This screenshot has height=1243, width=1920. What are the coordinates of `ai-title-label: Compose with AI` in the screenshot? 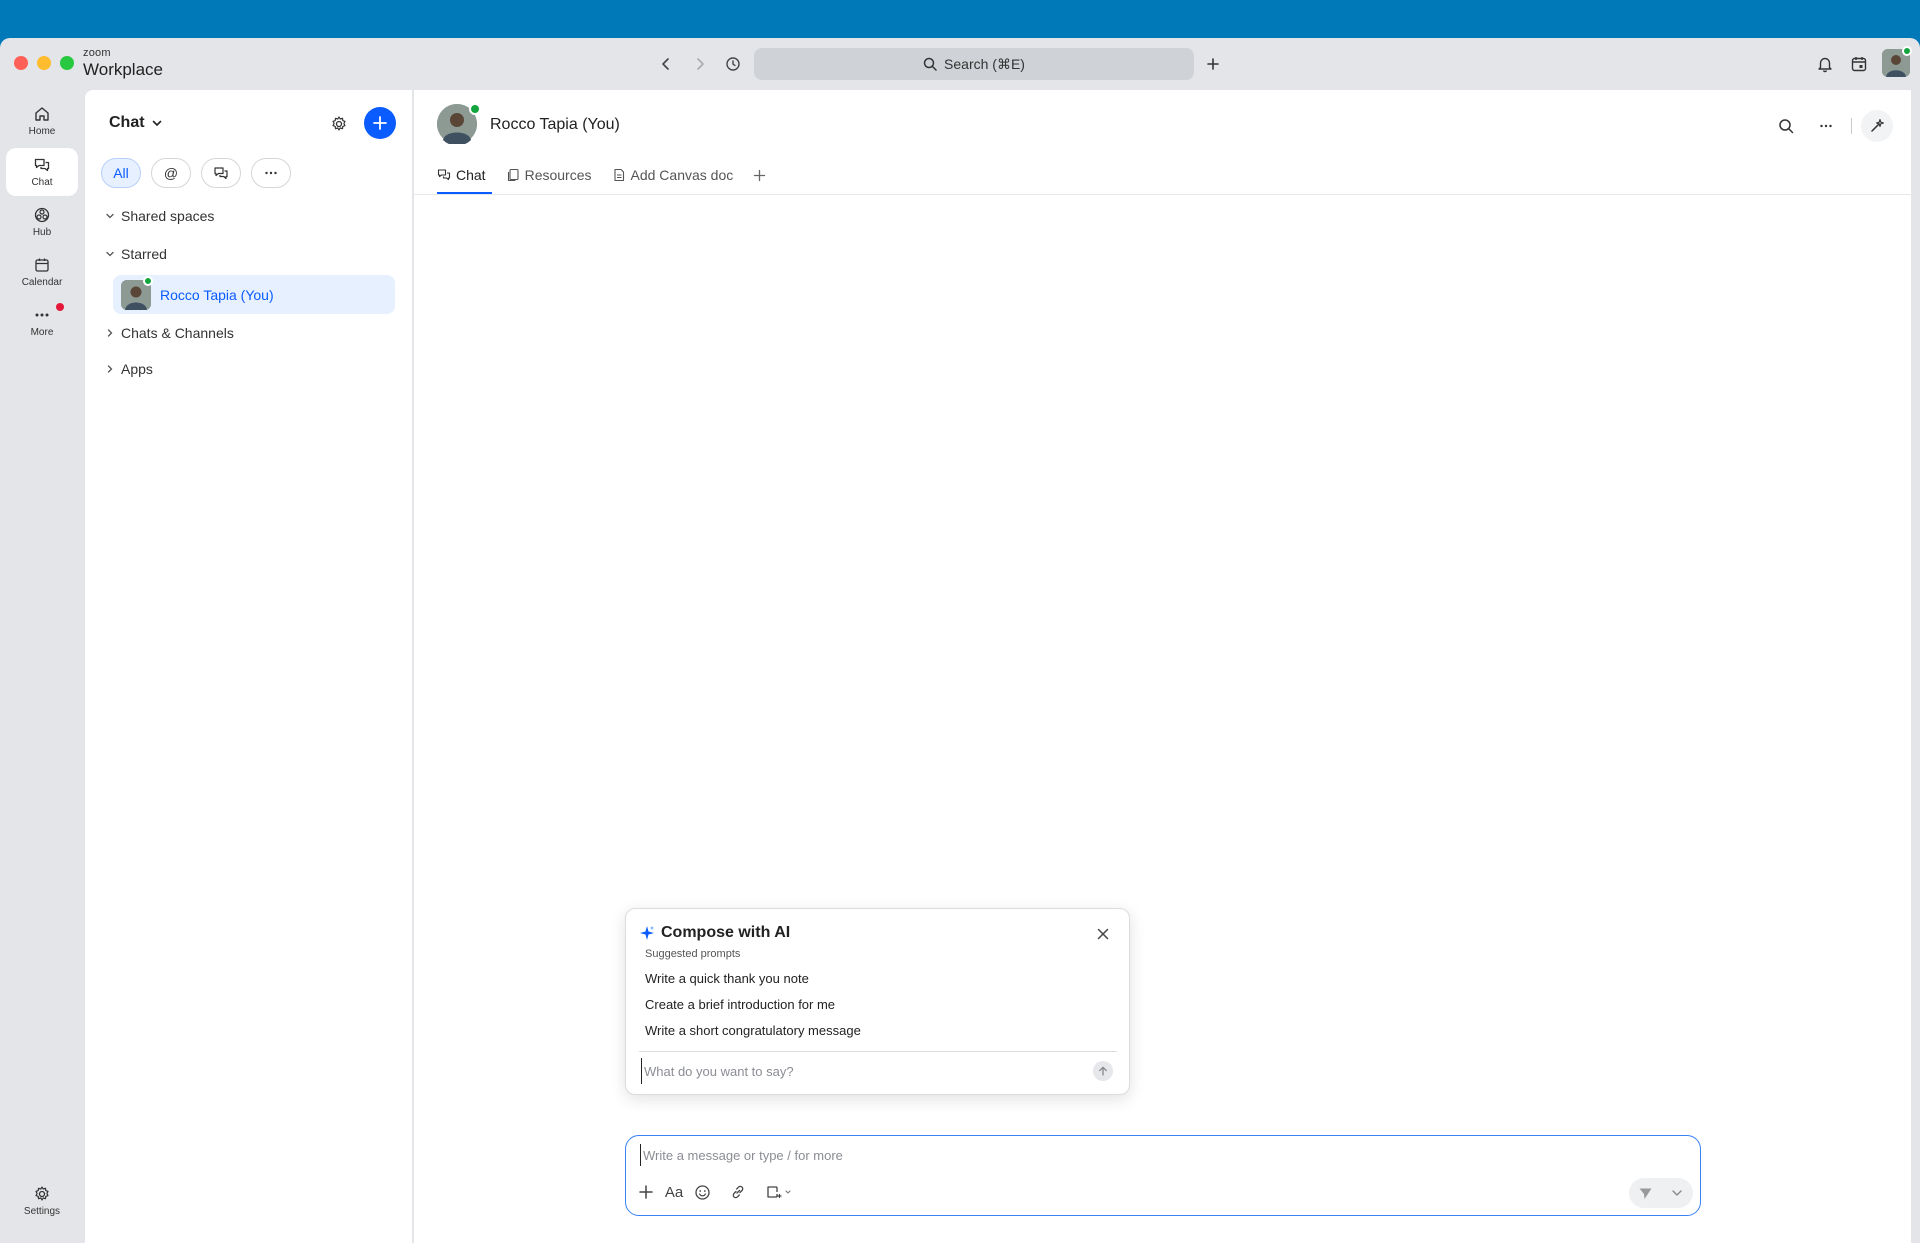 It's located at (726, 932).